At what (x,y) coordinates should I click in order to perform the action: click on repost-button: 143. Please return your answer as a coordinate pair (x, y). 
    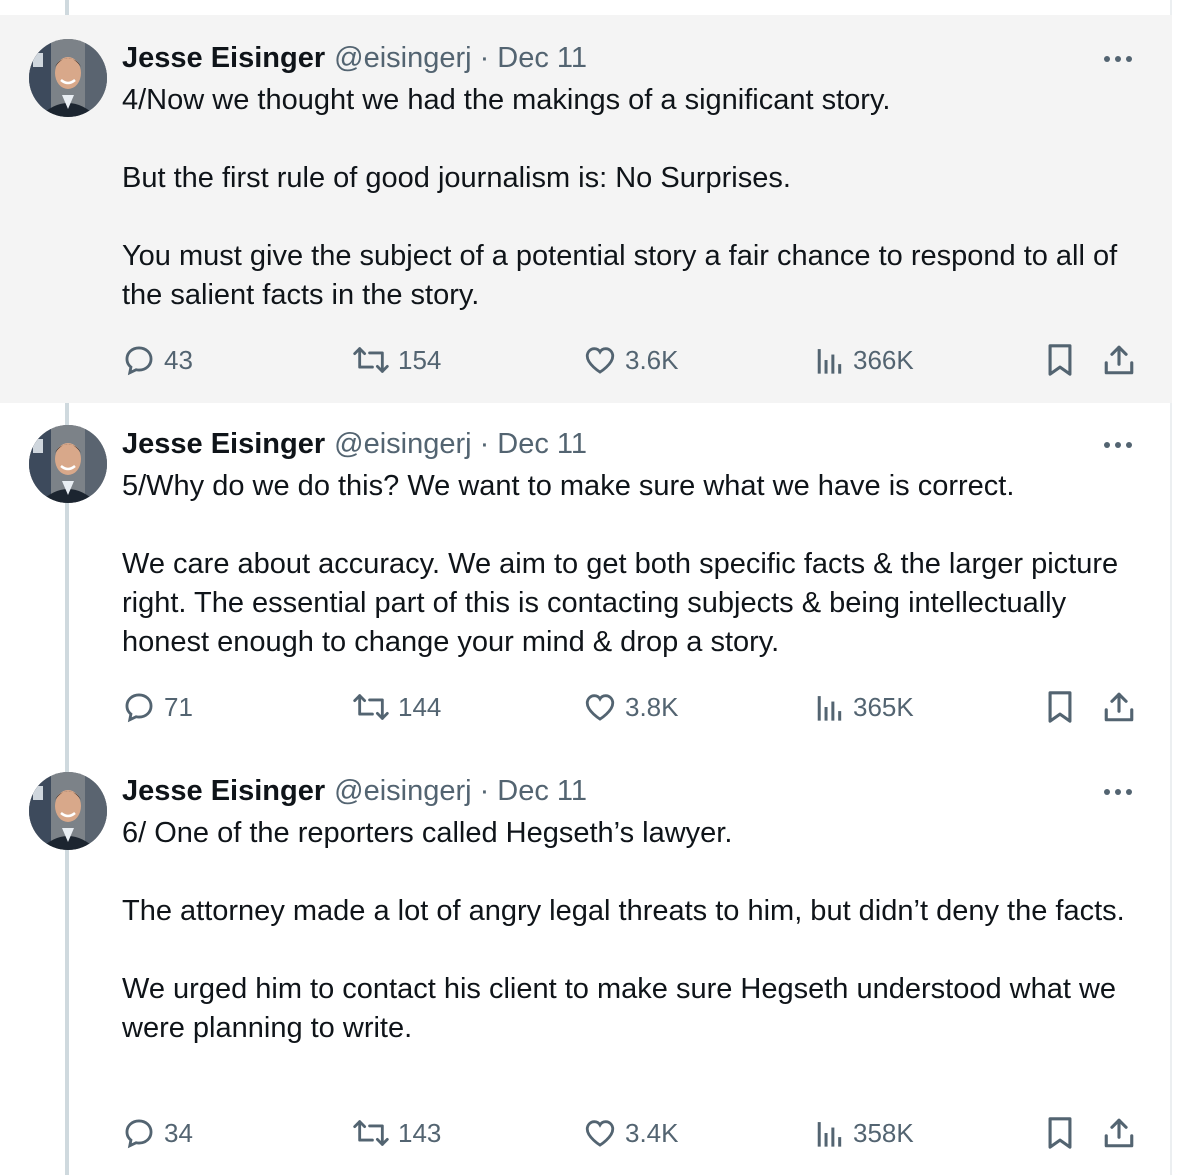
    Looking at the image, I should click on (396, 1133).